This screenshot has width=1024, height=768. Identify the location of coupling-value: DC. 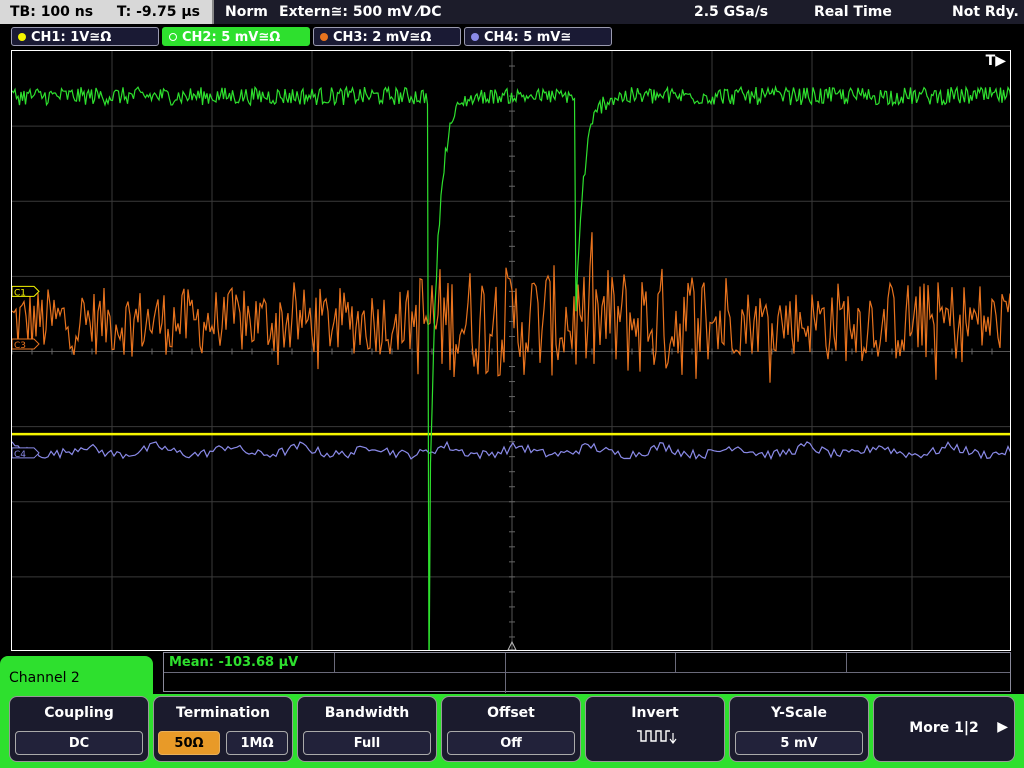
(79, 743).